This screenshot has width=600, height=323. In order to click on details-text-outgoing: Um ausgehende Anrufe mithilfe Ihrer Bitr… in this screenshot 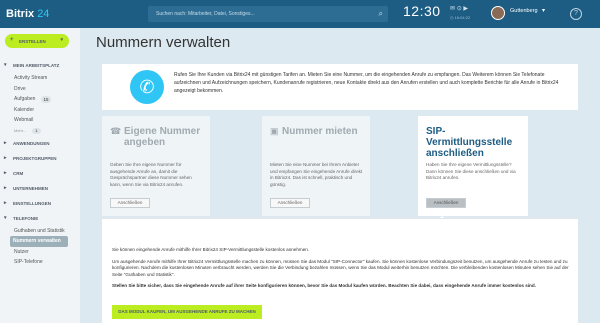, I will do `click(340, 268)`.